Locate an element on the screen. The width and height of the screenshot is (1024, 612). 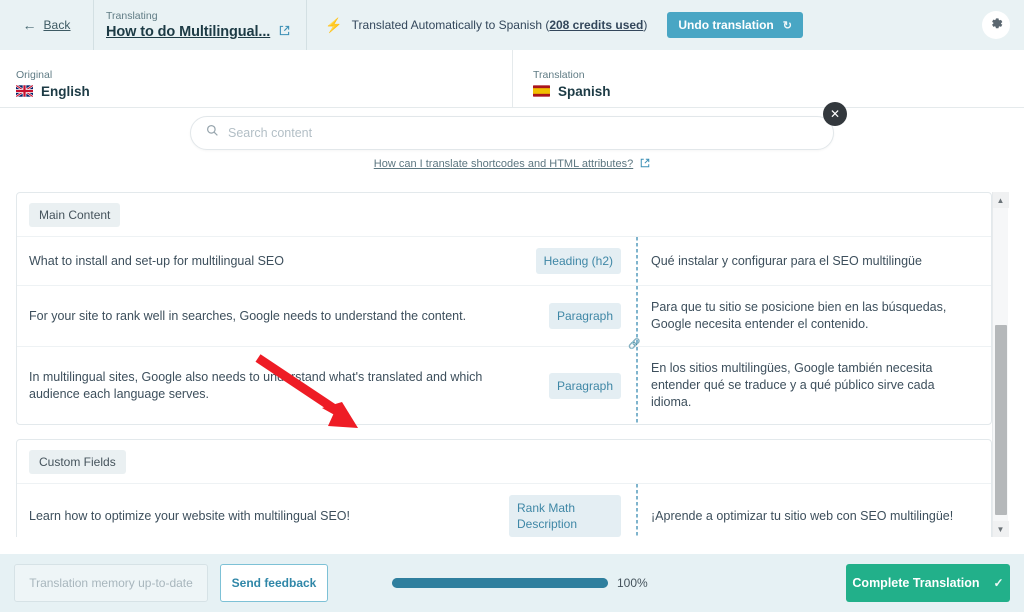
status-suffix: ) is located at coordinates (645, 25).